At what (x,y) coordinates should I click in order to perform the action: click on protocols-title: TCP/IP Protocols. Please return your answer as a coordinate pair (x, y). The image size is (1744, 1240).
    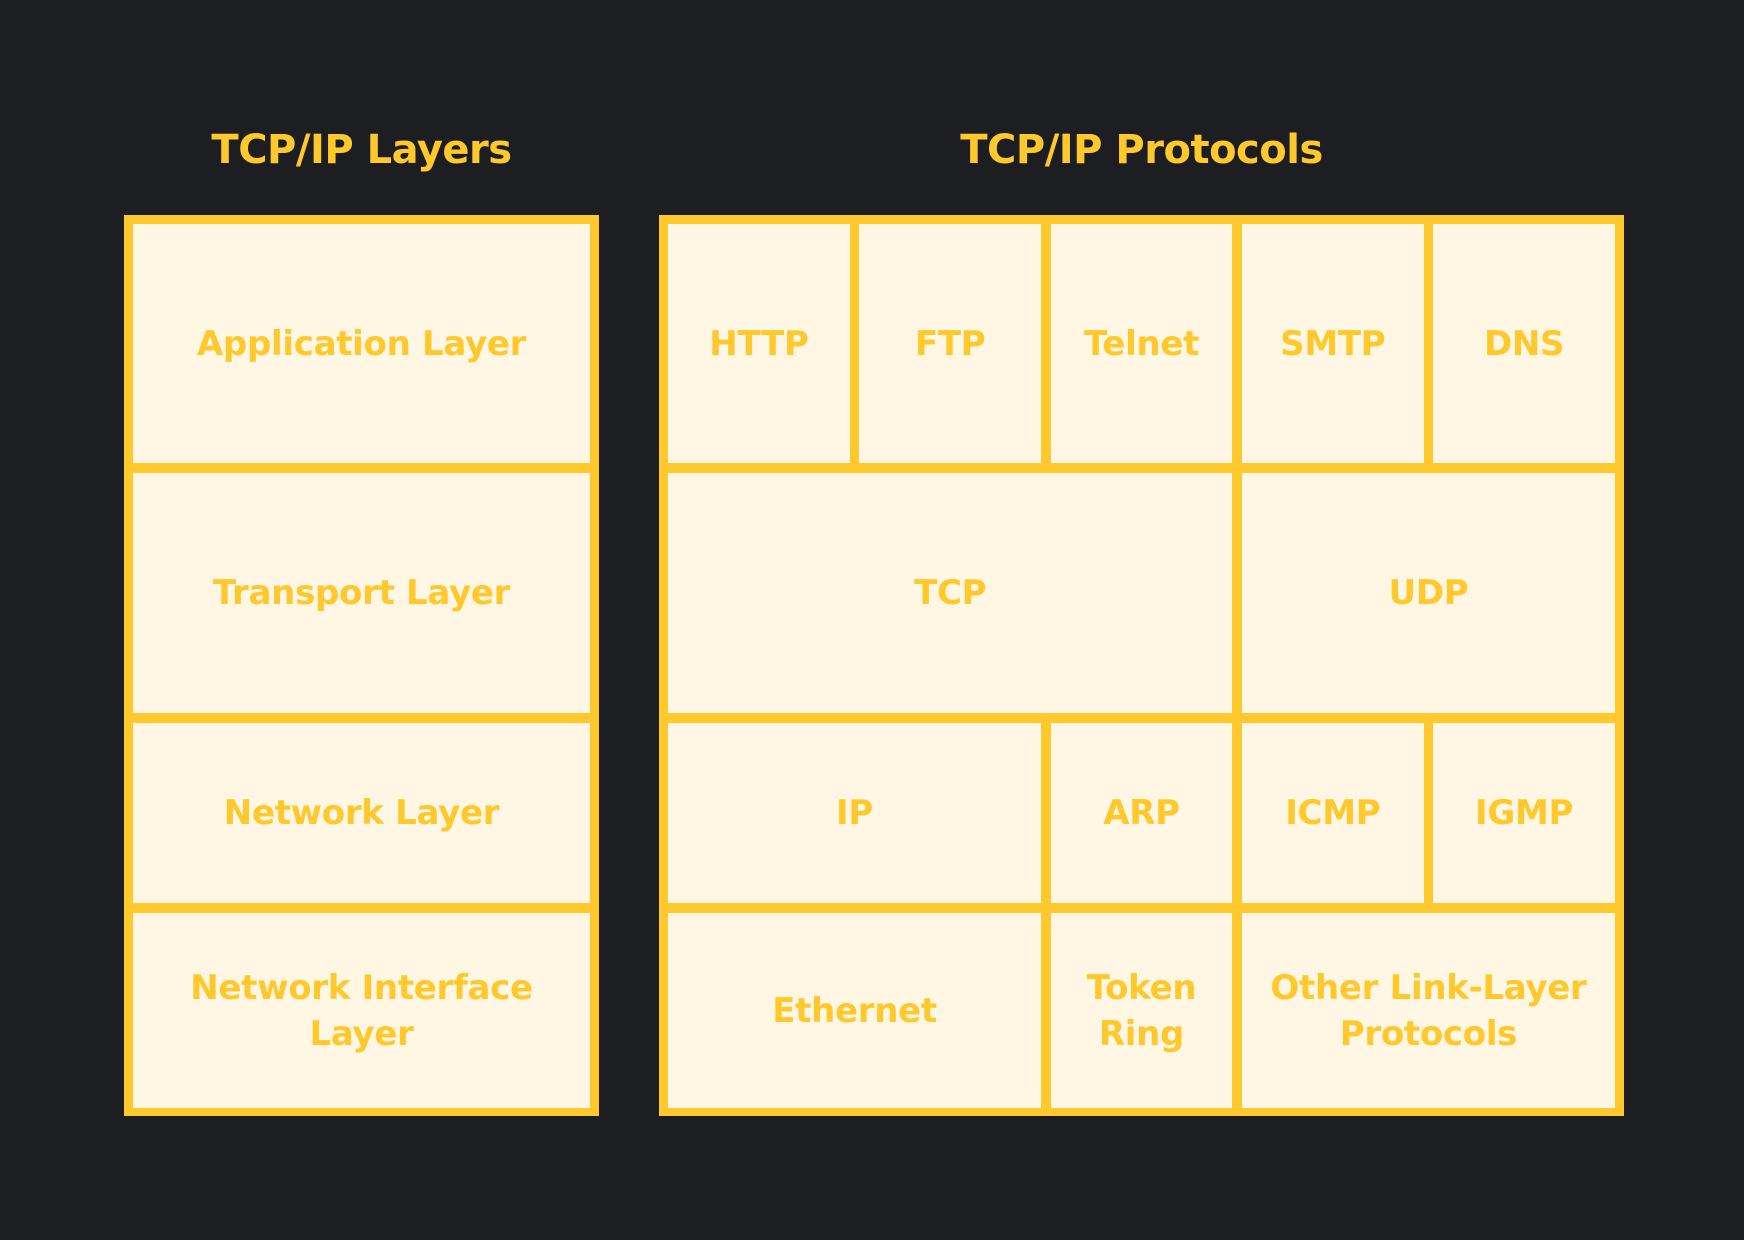
    Looking at the image, I should click on (1141, 150).